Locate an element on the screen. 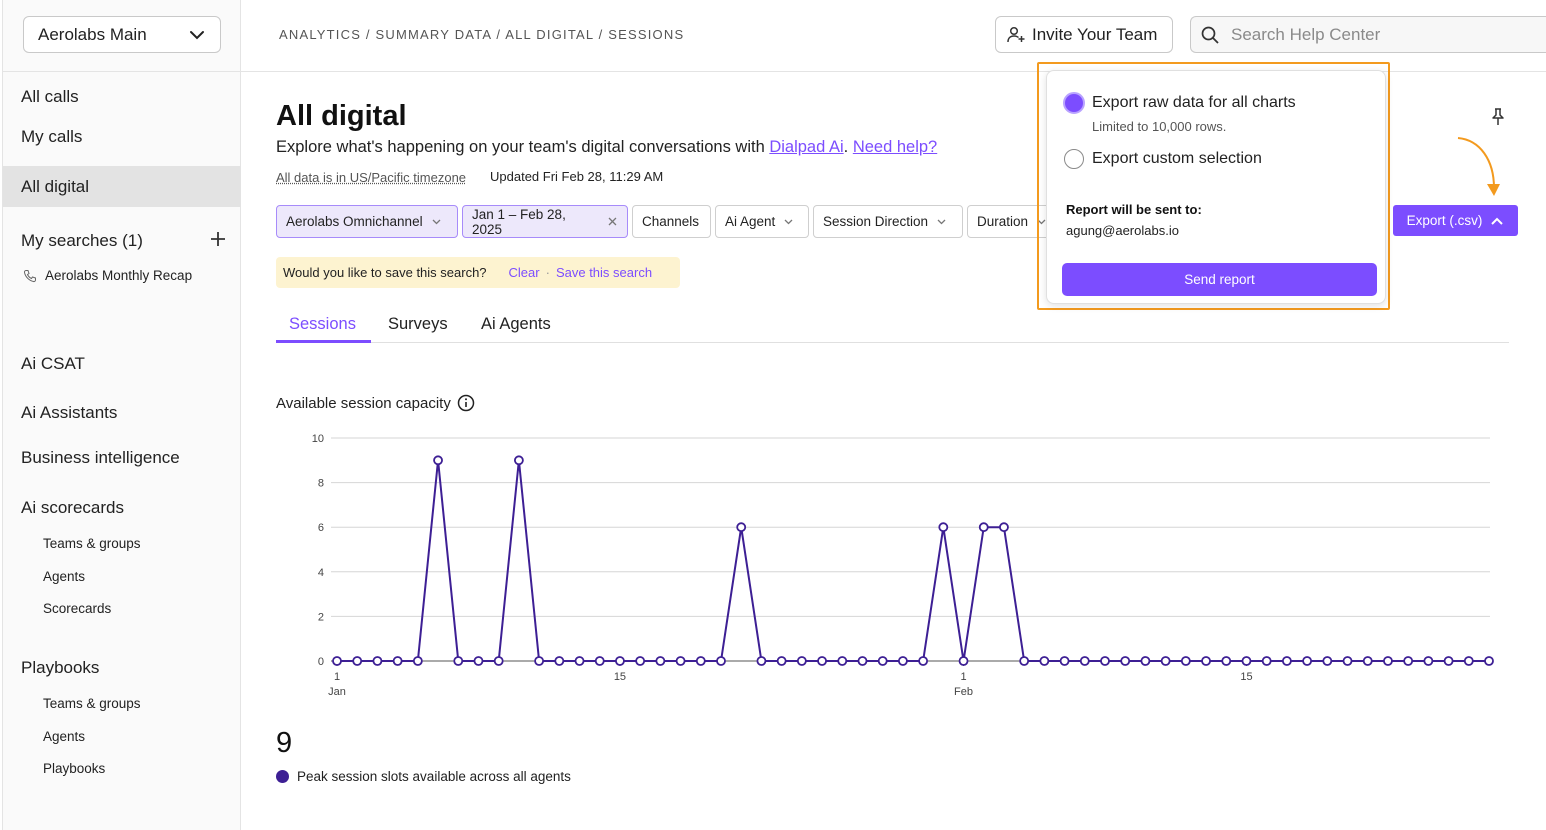  pin-icon is located at coordinates (1498, 117).